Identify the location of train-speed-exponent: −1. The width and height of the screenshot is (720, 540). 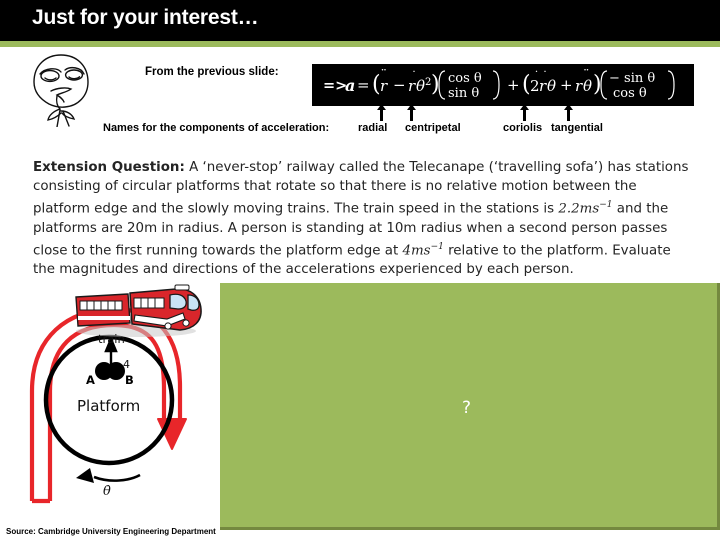
(606, 205).